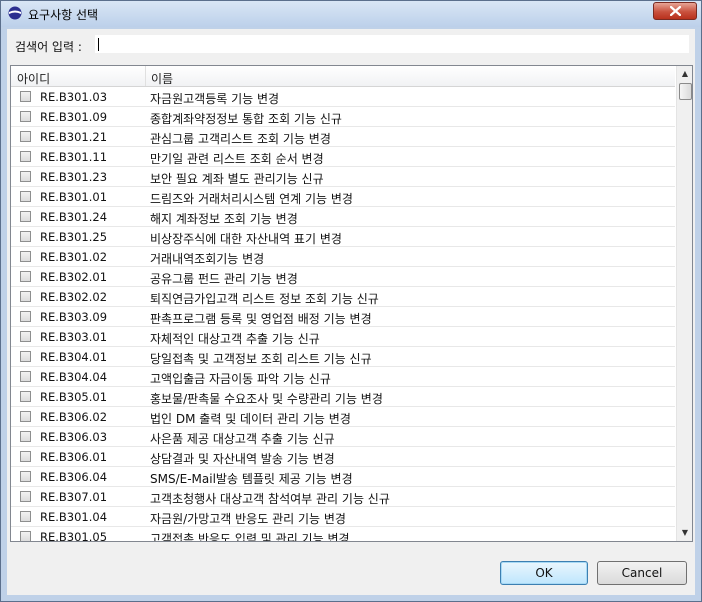 The image size is (702, 602). Describe the element at coordinates (74, 457) in the screenshot. I see `cell-id: RE.B306.01` at that location.